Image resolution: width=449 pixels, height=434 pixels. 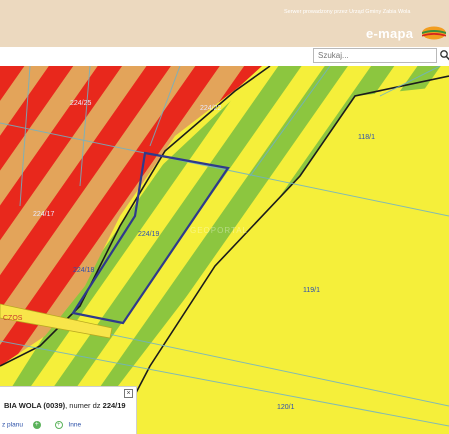 What do you see at coordinates (128, 393) in the screenshot?
I see `close-icon: ×` at bounding box center [128, 393].